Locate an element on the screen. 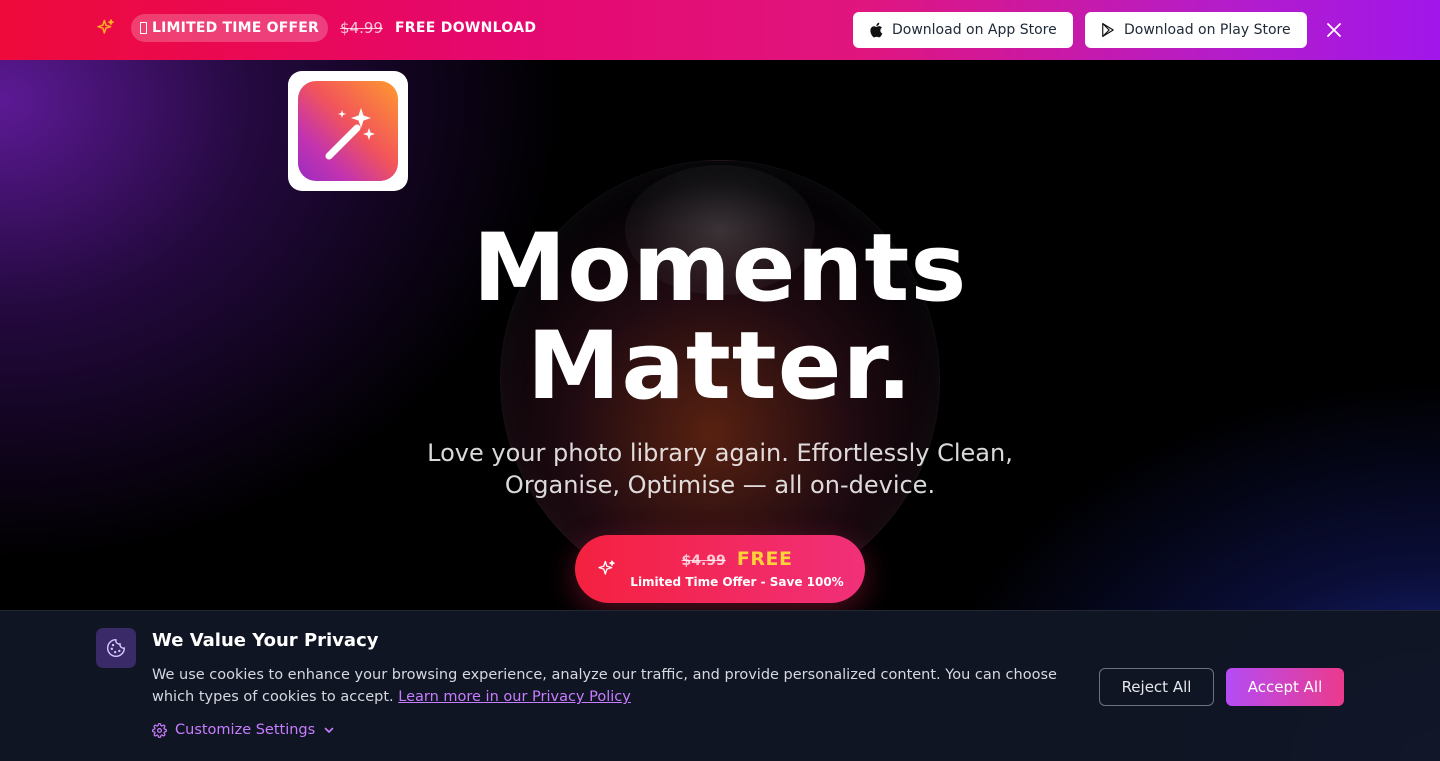  cta-sub-label: Limited Time Offer - Save 100% is located at coordinates (737, 582).